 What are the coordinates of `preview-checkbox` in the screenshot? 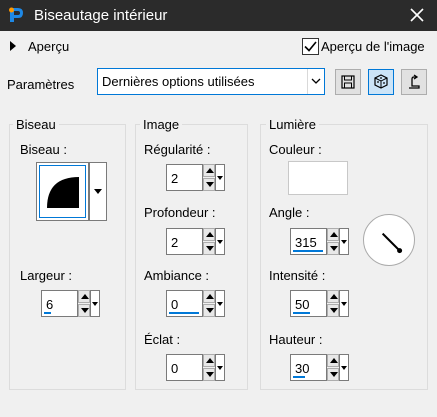 It's located at (310, 46).